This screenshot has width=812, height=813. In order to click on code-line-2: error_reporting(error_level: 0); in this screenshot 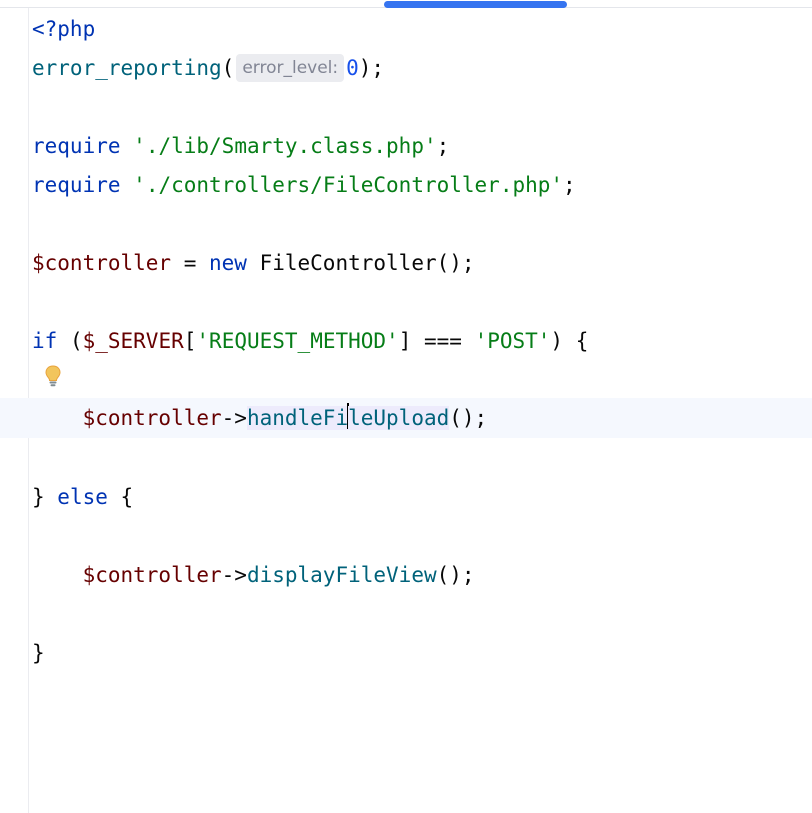, I will do `click(208, 68)`.